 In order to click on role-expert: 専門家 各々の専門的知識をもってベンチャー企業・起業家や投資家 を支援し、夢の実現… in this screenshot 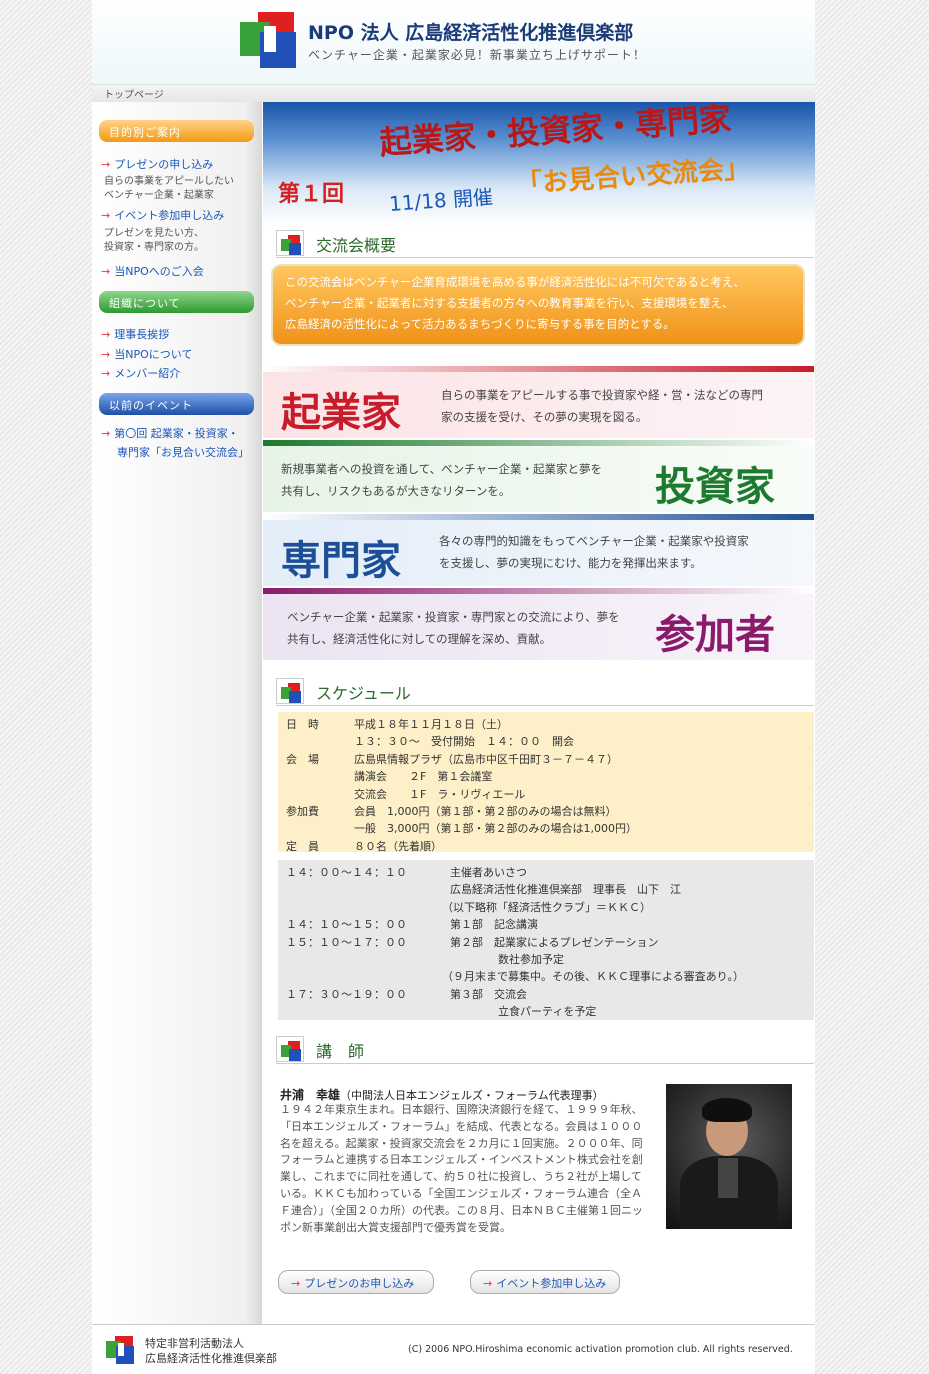, I will do `click(538, 550)`.